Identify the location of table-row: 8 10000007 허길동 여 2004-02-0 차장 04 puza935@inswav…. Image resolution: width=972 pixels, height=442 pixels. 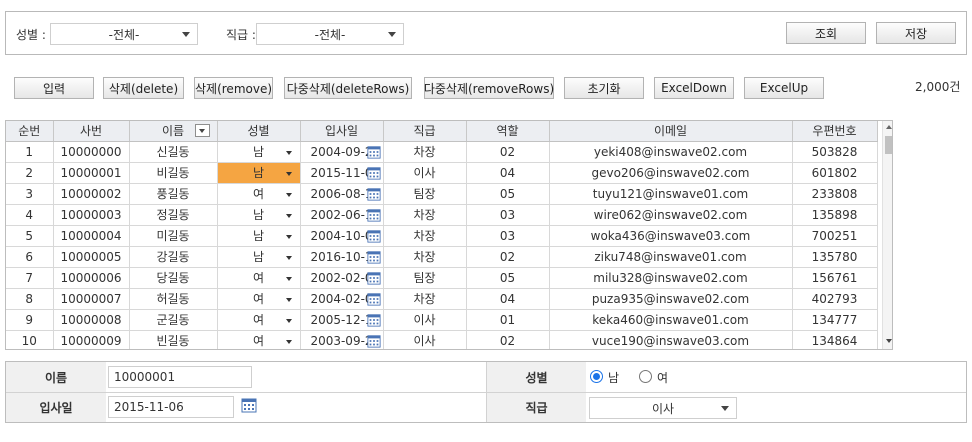
(442, 299).